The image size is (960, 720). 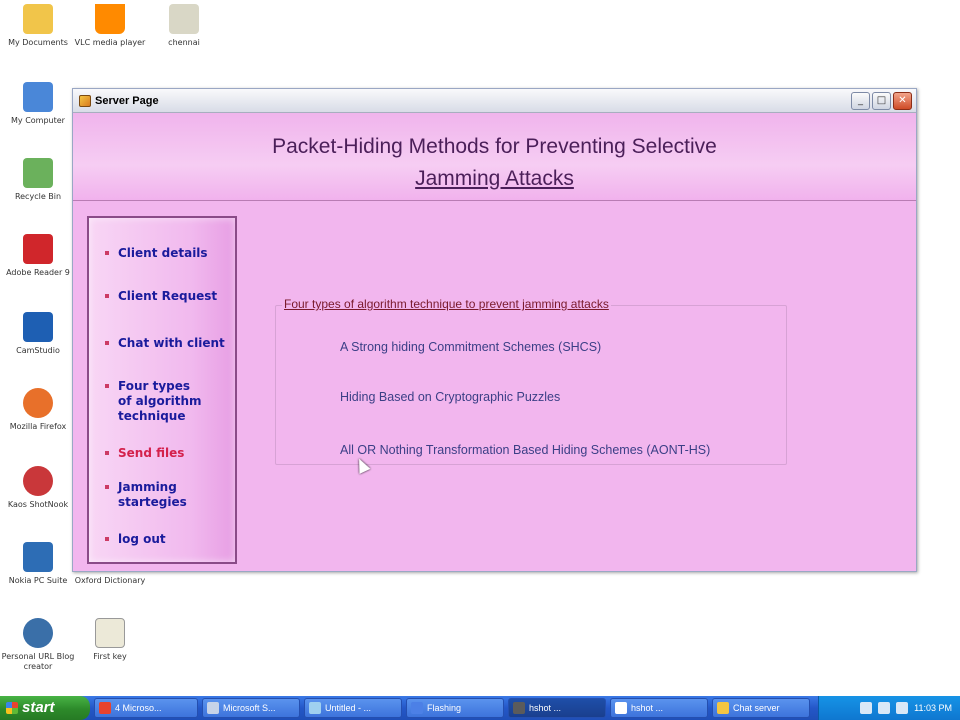 I want to click on desktop-icon-label: Recycle Bin, so click(x=38, y=196).